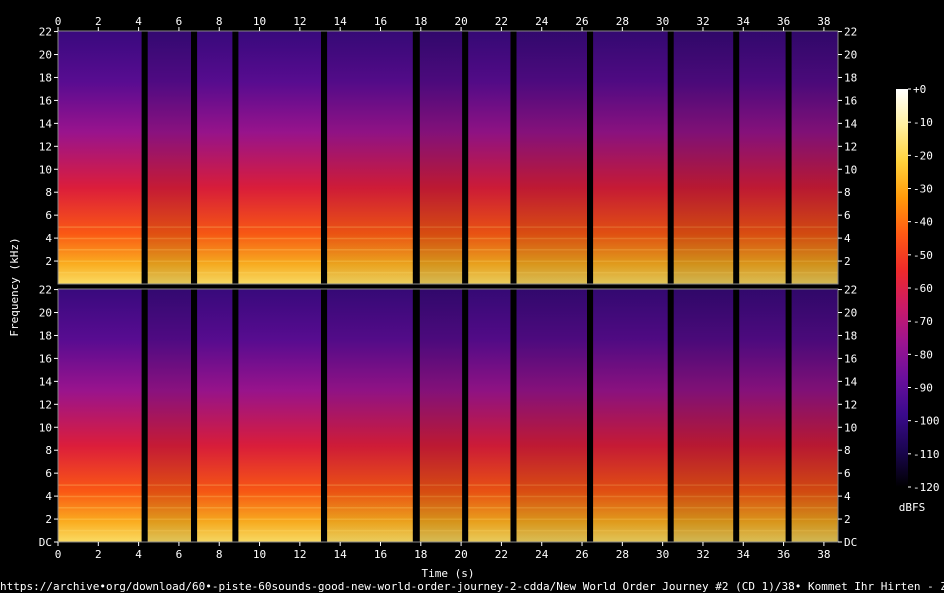 This screenshot has height=593, width=944. What do you see at coordinates (923, 388) in the screenshot?
I see `colorbar-tick-label: -90` at bounding box center [923, 388].